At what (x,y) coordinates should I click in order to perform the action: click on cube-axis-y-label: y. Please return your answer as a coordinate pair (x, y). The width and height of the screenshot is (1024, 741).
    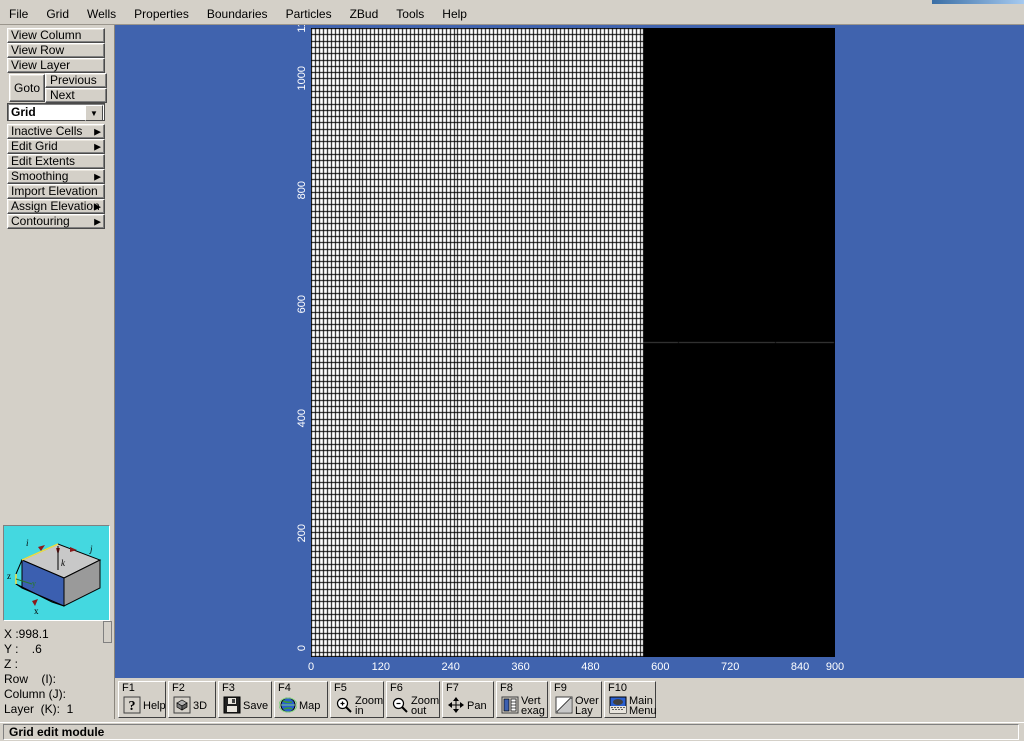
    Looking at the image, I should click on (34, 583).